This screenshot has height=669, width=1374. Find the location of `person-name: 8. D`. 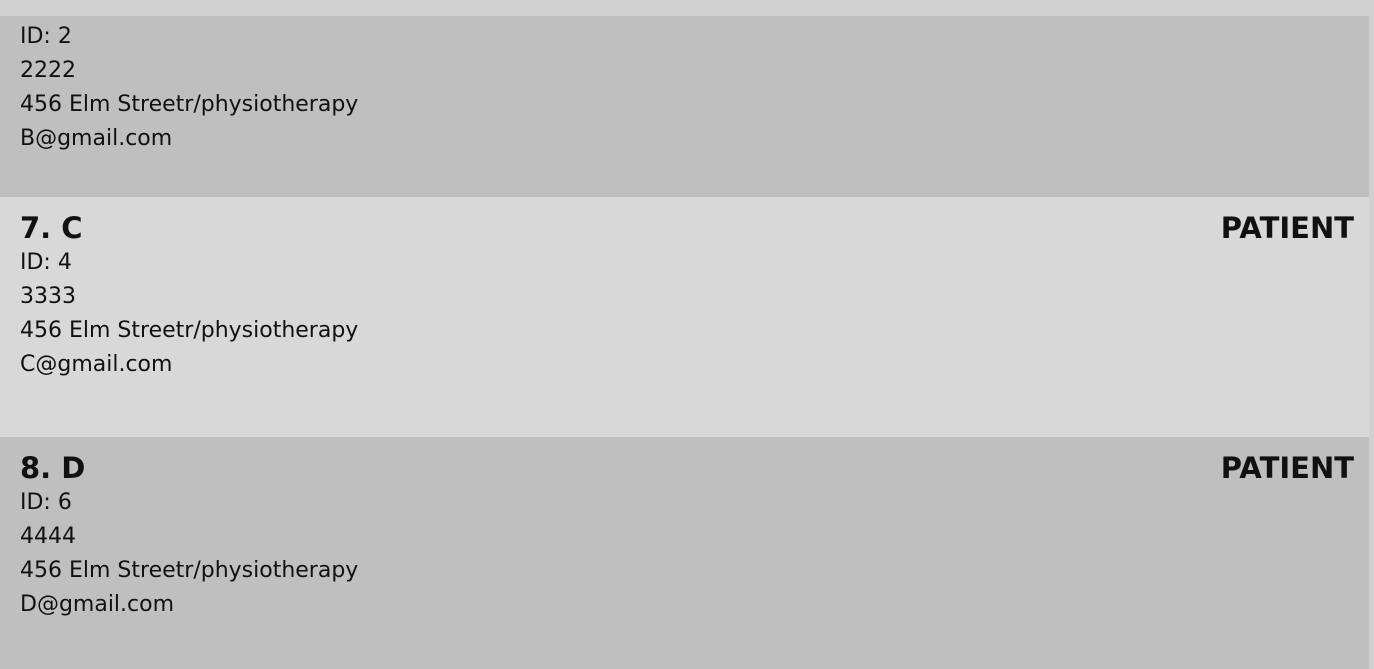

person-name: 8. D is located at coordinates (53, 468).